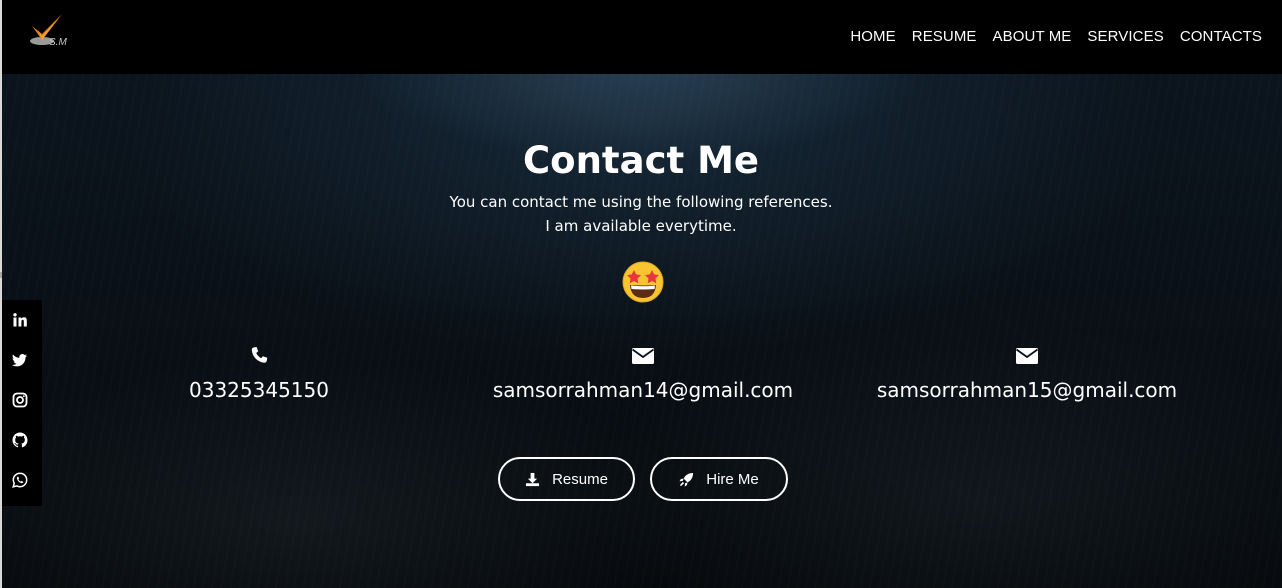  What do you see at coordinates (20, 480) in the screenshot?
I see `whatsapp-icon` at bounding box center [20, 480].